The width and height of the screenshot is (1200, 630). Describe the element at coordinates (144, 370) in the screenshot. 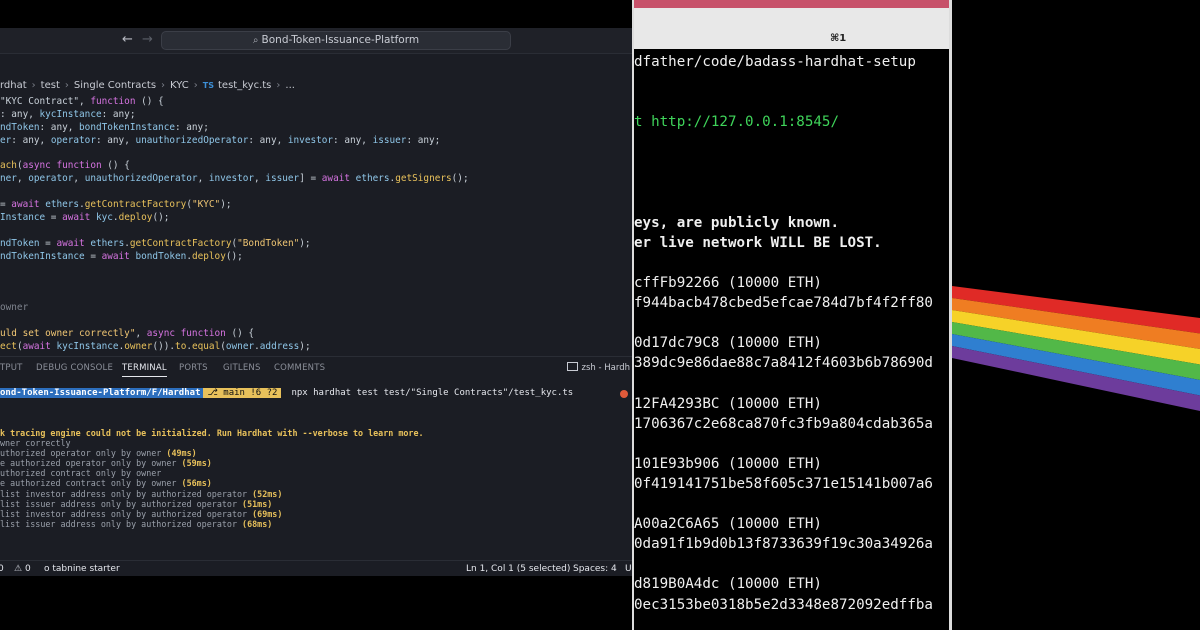

I see `tab-terminal: TERMINAL` at that location.